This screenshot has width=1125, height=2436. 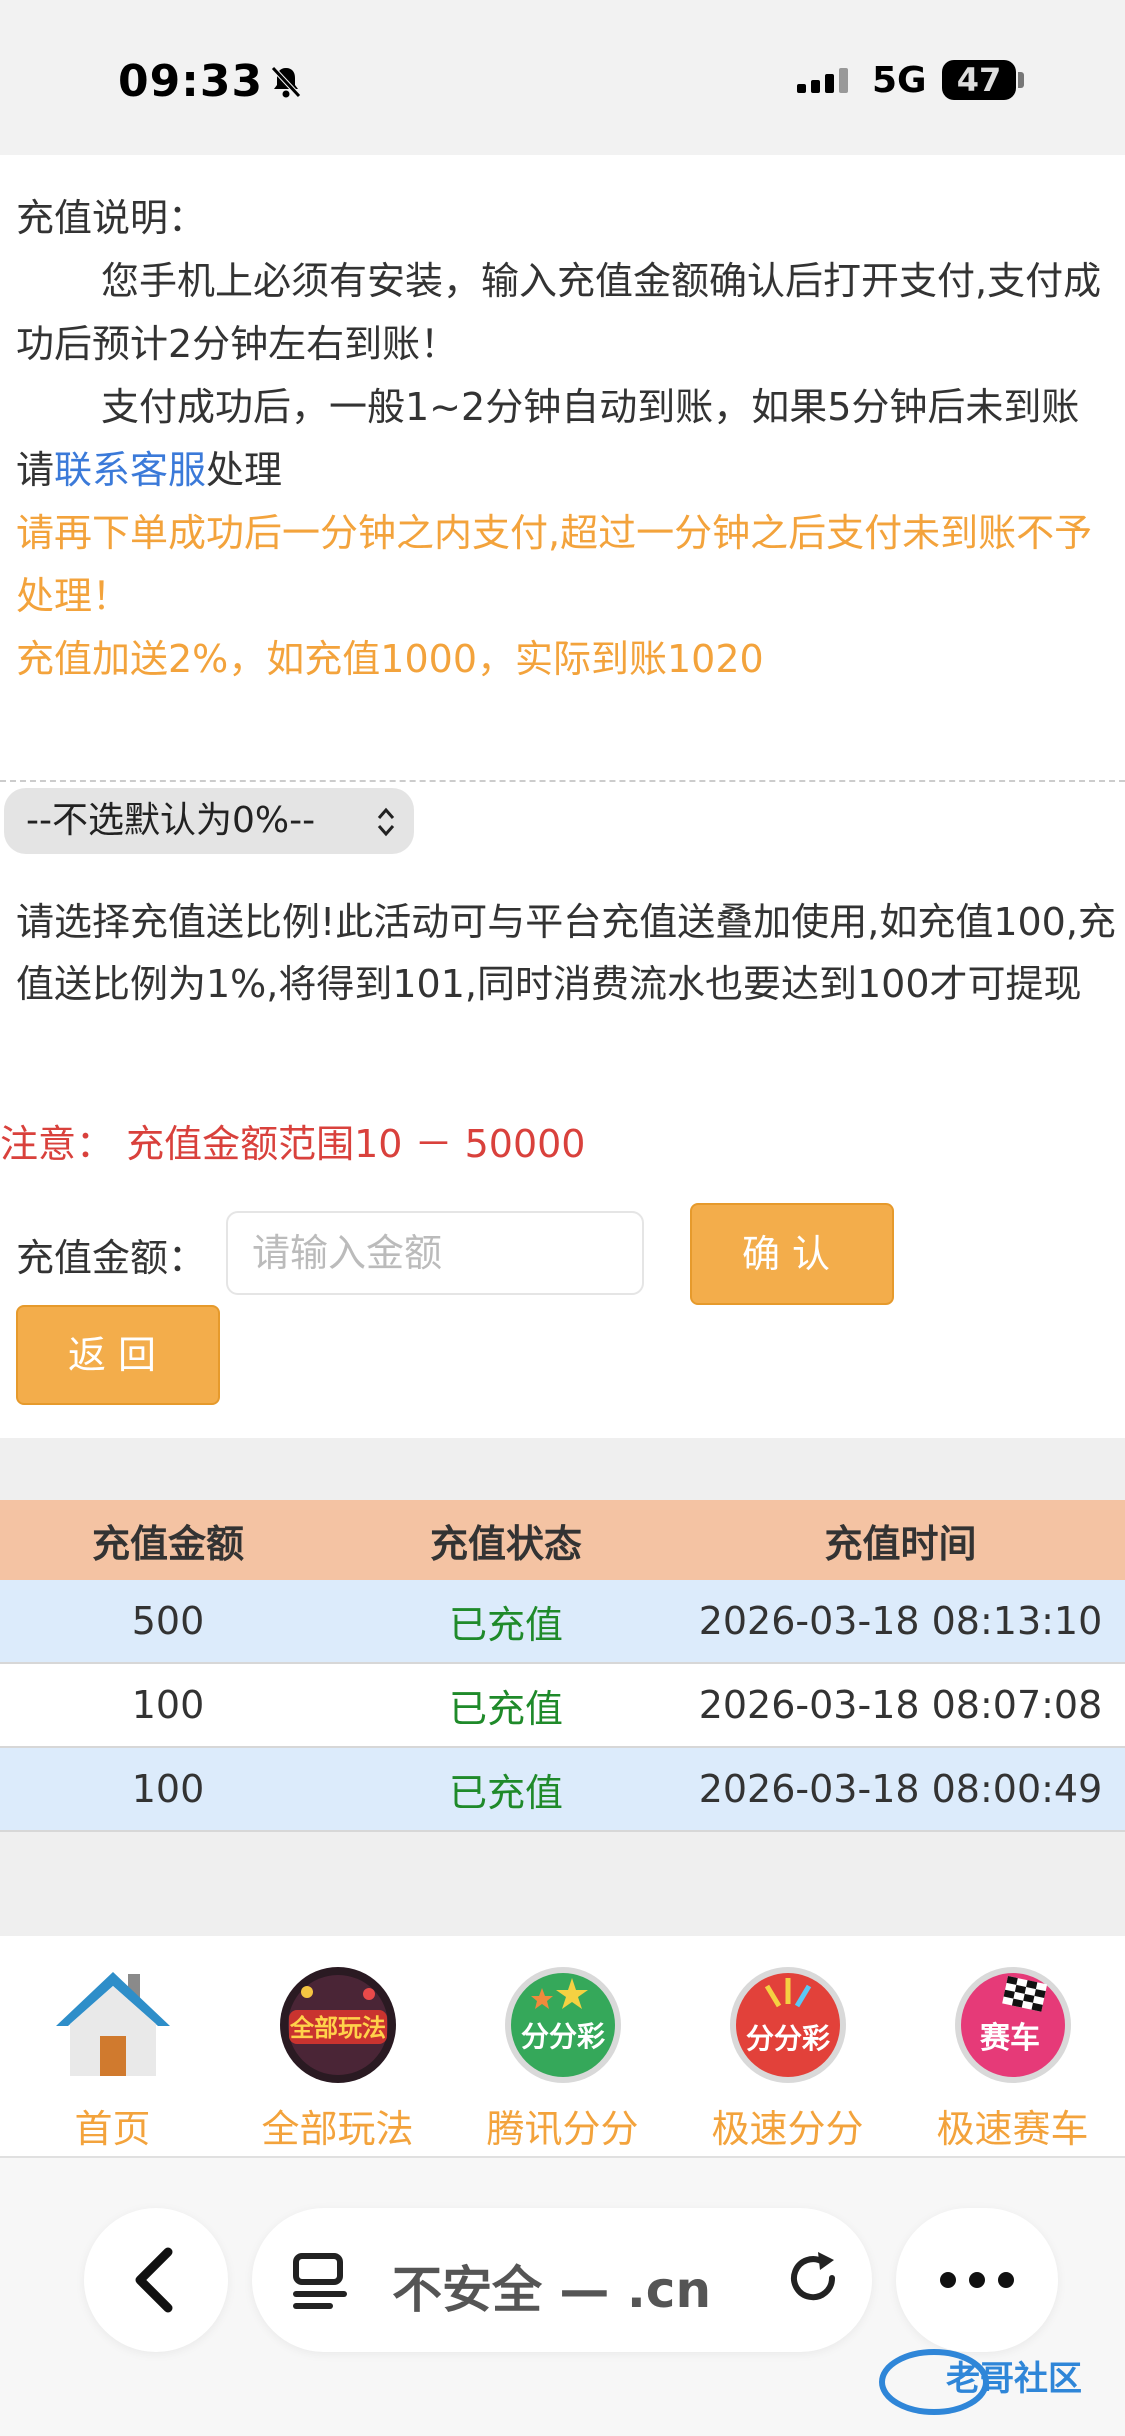 What do you see at coordinates (900, 1543) in the screenshot?
I see `header-time: 充值时间` at bounding box center [900, 1543].